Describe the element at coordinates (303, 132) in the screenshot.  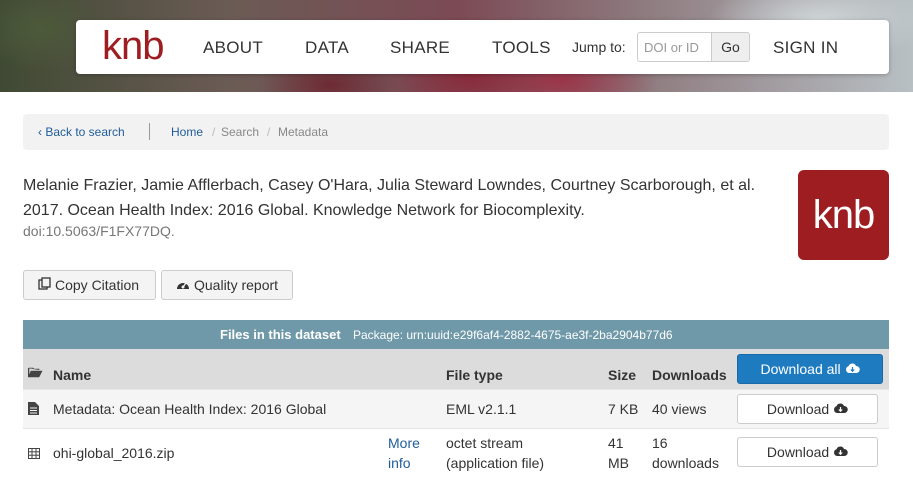
I see `breadcrumb-current: Metadata` at that location.